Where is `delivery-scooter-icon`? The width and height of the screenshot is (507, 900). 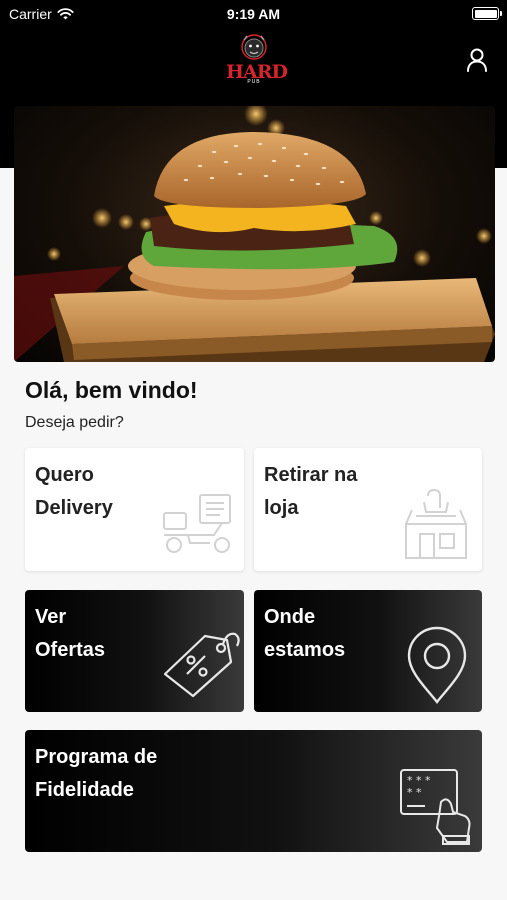 delivery-scooter-icon is located at coordinates (197, 523).